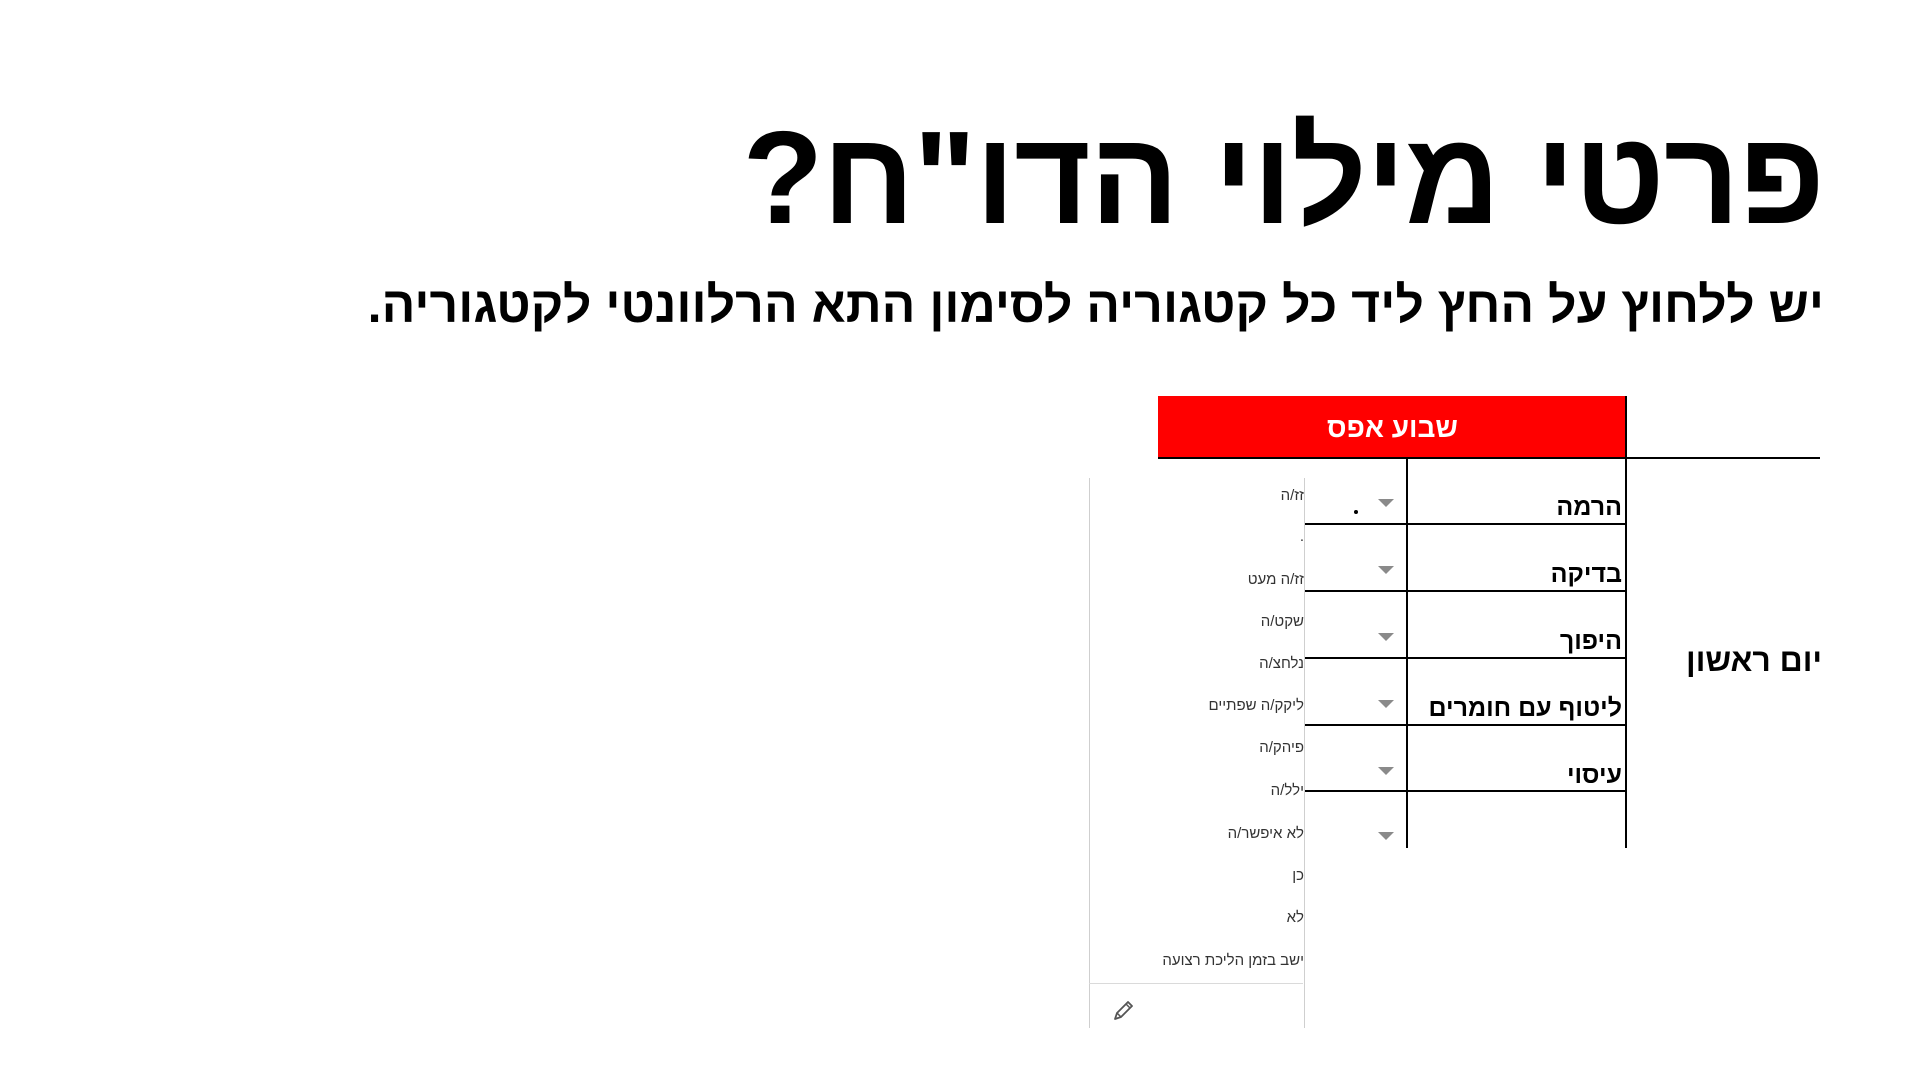  Describe the element at coordinates (1276, 580) in the screenshot. I see `dropdown-option: זז/ה מעט` at that location.